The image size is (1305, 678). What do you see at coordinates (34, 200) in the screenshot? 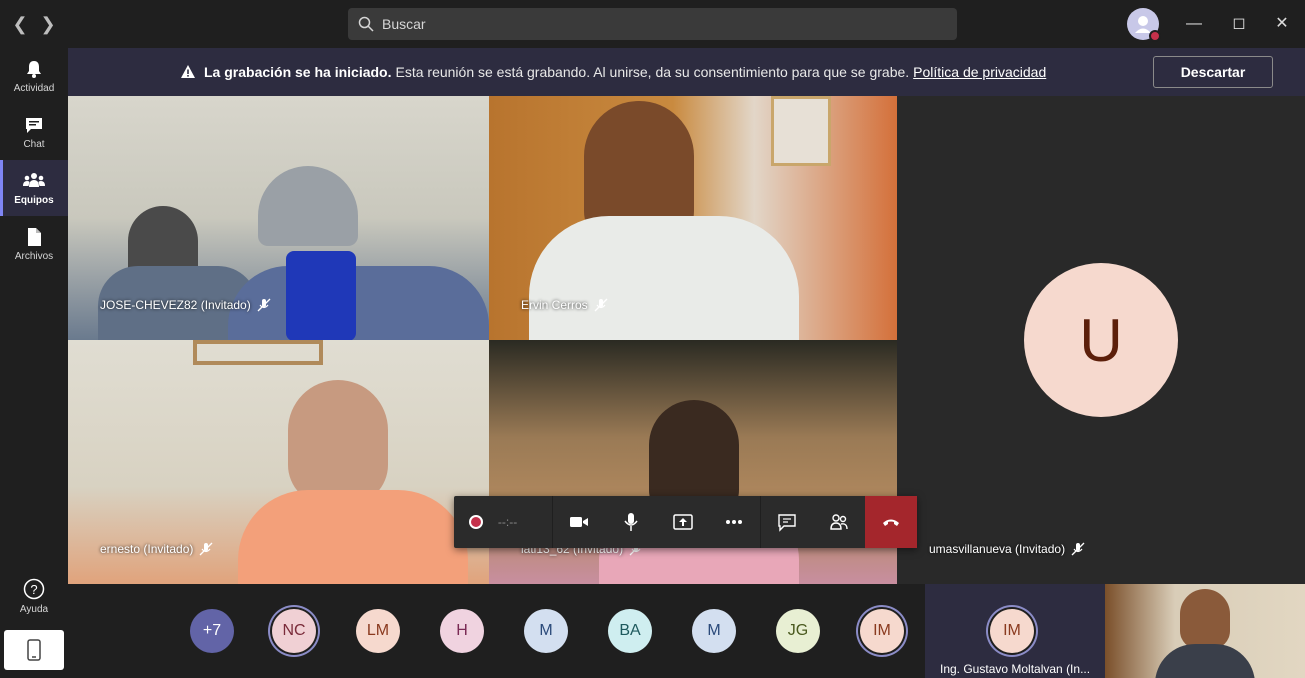
I see `rail-label: Equipos` at bounding box center [34, 200].